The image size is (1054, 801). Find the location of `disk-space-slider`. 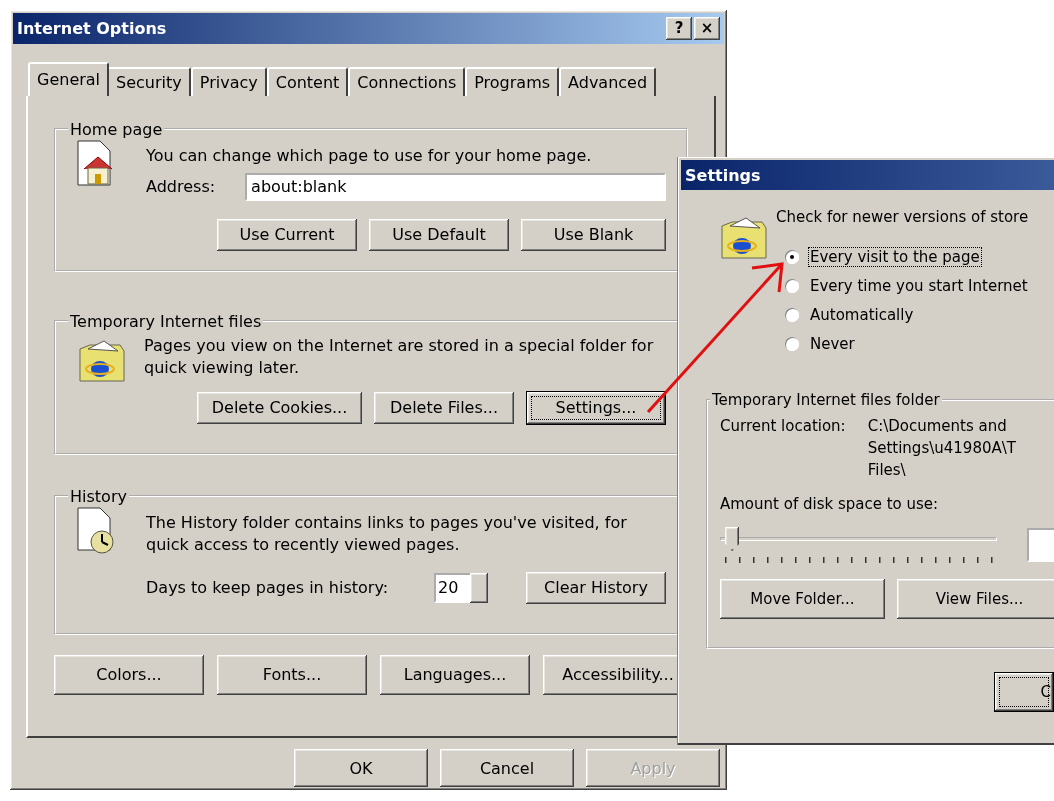

disk-space-slider is located at coordinates (858, 539).